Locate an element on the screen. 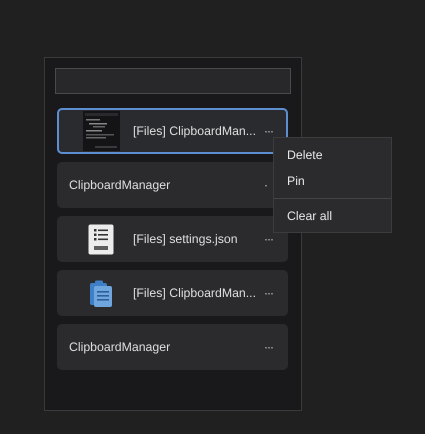 The image size is (425, 434). clipboard-item: [Files] settings.json ··· is located at coordinates (172, 239).